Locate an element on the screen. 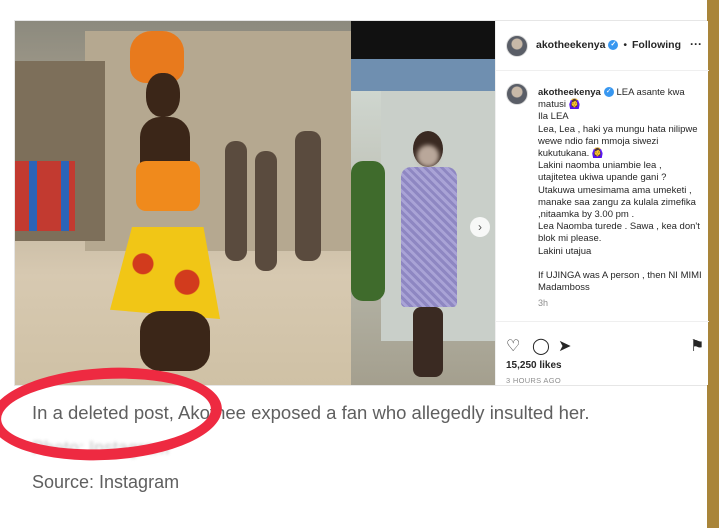 The image size is (719, 528). face is located at coordinates (163, 95).